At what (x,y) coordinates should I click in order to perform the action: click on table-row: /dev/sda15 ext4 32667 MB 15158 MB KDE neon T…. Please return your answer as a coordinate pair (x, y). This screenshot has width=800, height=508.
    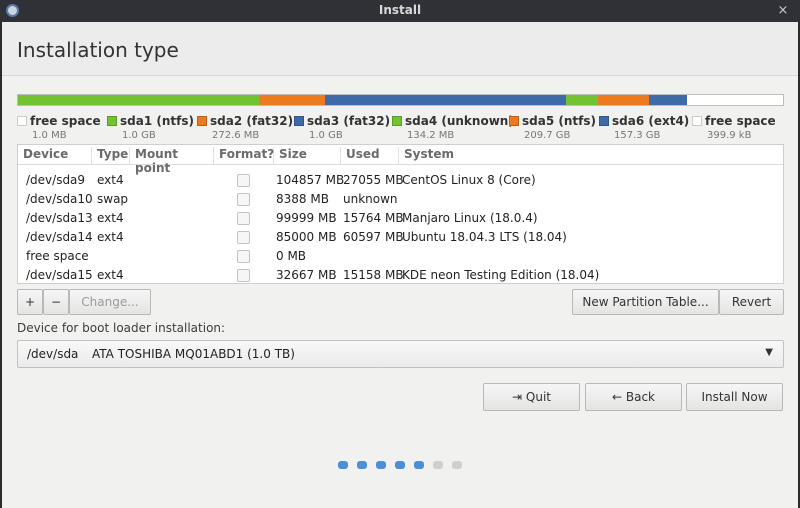
    Looking at the image, I should click on (400, 274).